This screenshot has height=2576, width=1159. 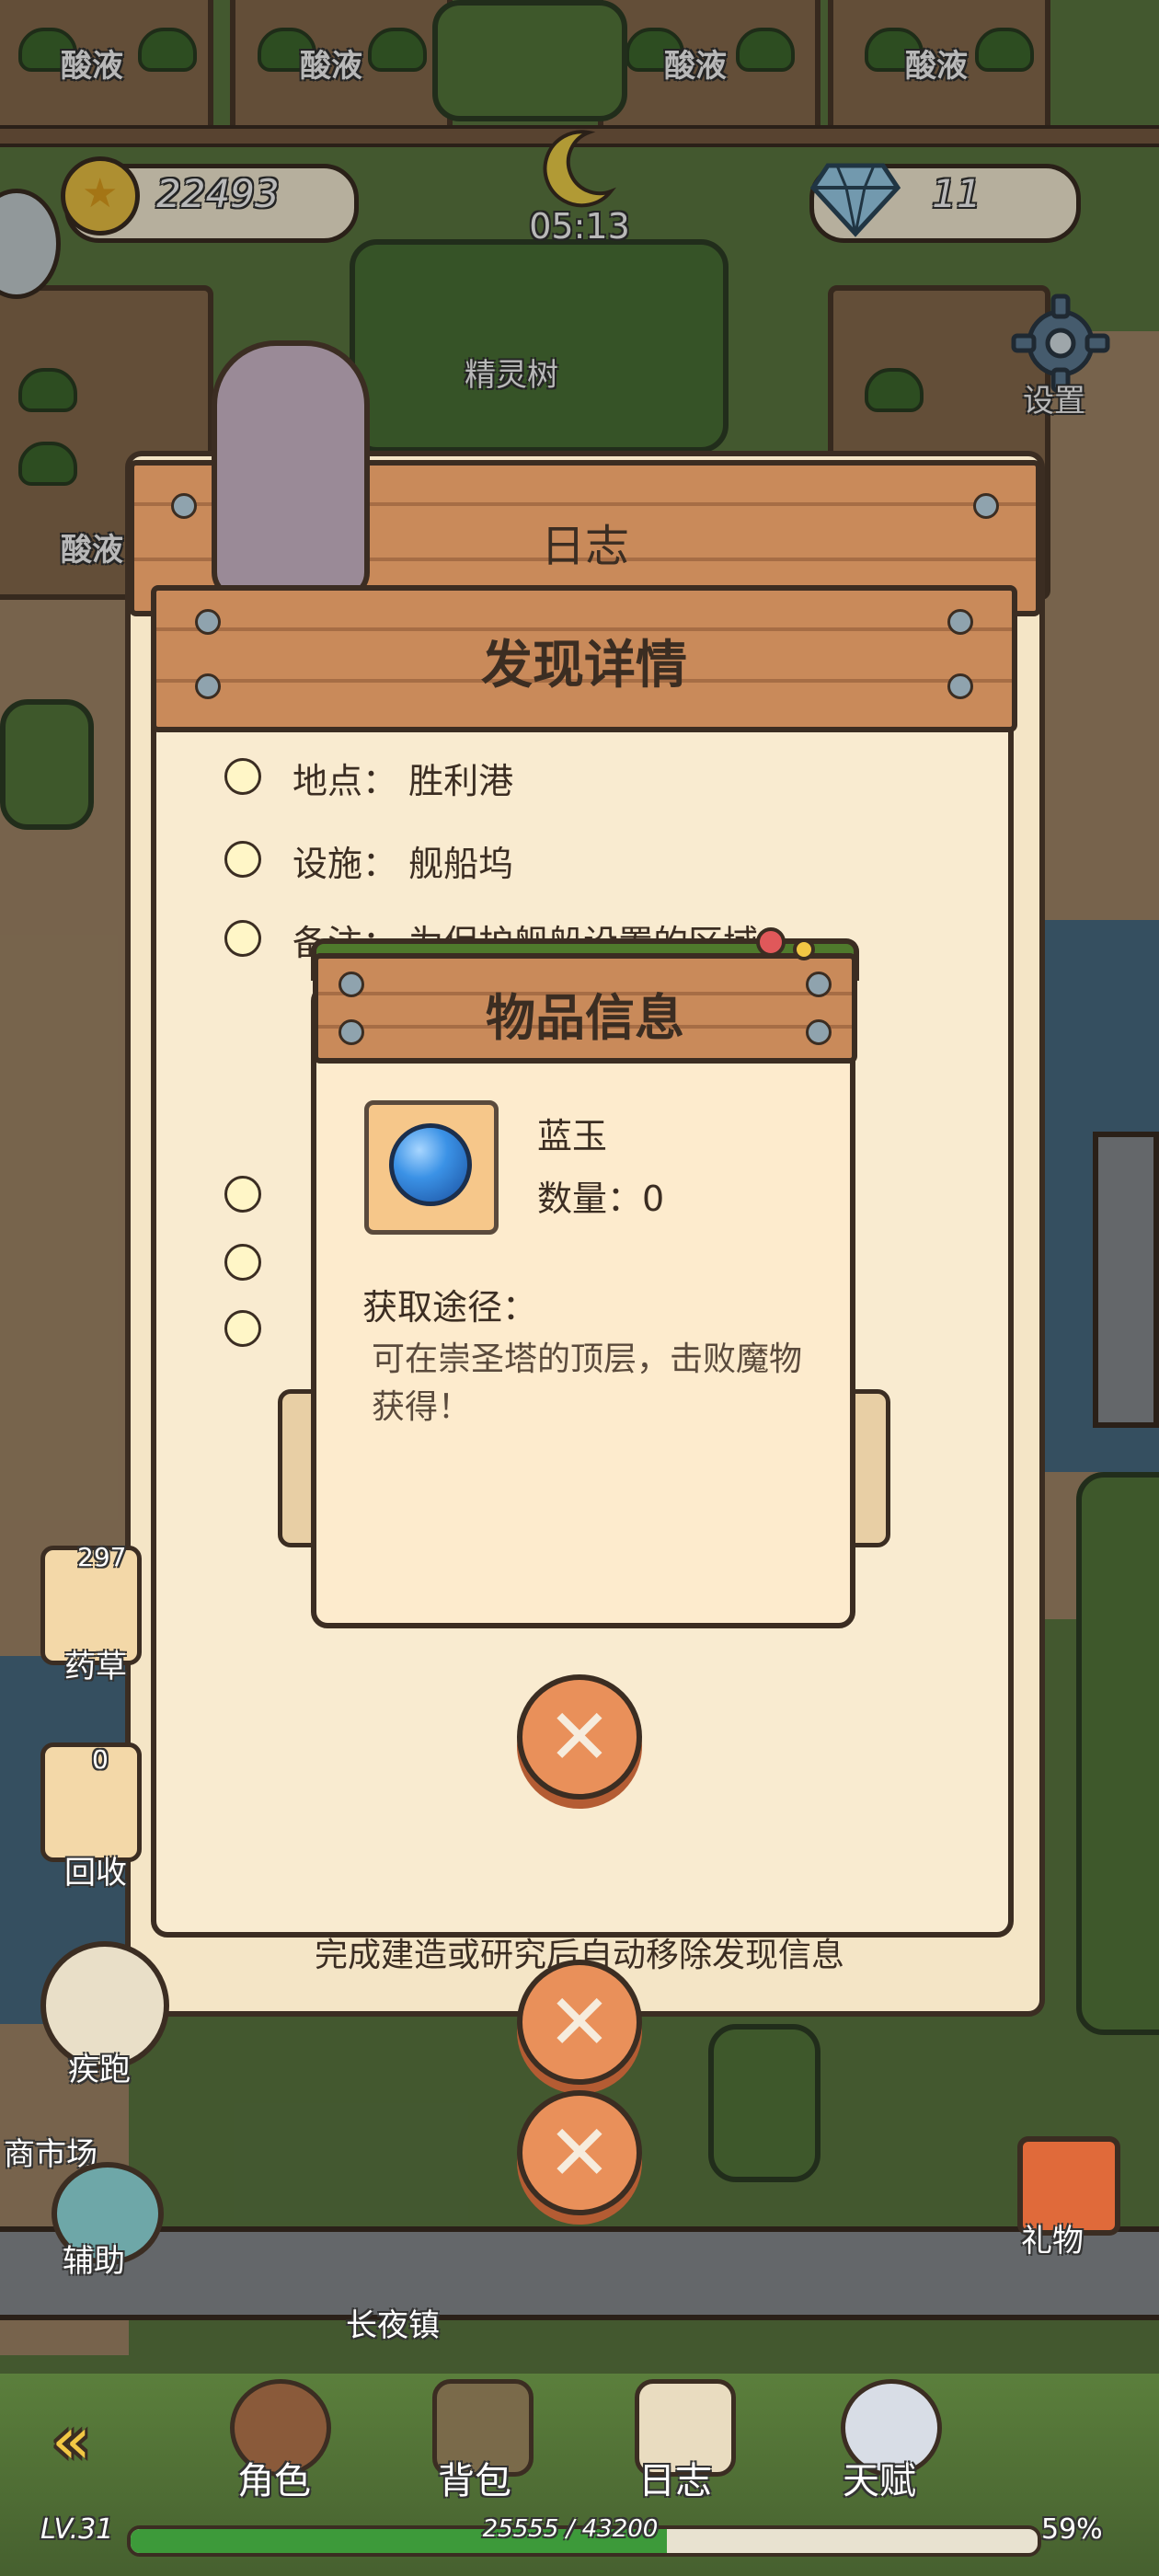 What do you see at coordinates (461, 781) in the screenshot?
I see `row-value: 胜利港` at bounding box center [461, 781].